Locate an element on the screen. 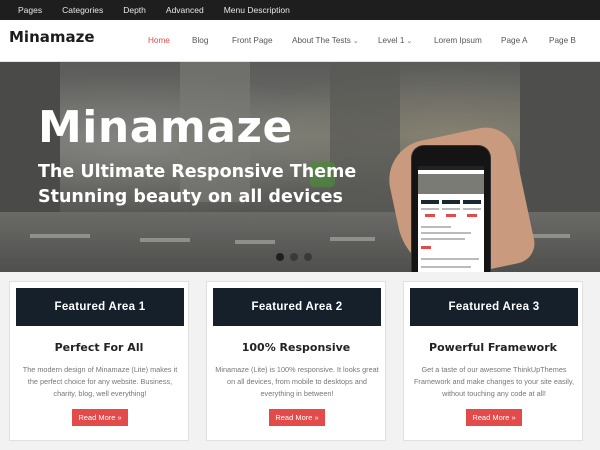 This screenshot has width=600, height=450. featured-card-title: Perfect For All is located at coordinates (99, 347).